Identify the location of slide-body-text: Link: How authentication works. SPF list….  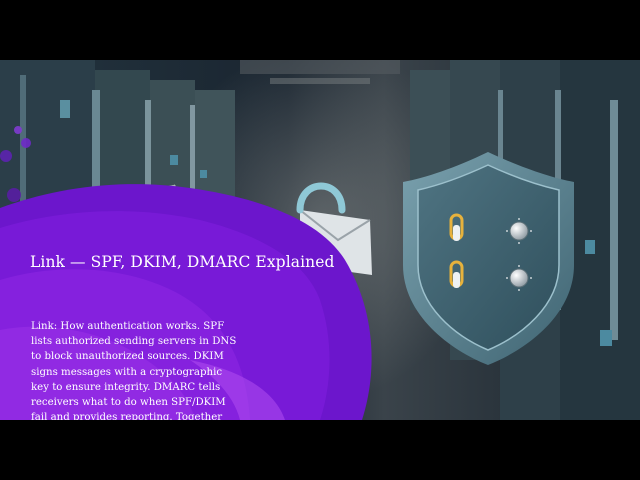
(134, 370).